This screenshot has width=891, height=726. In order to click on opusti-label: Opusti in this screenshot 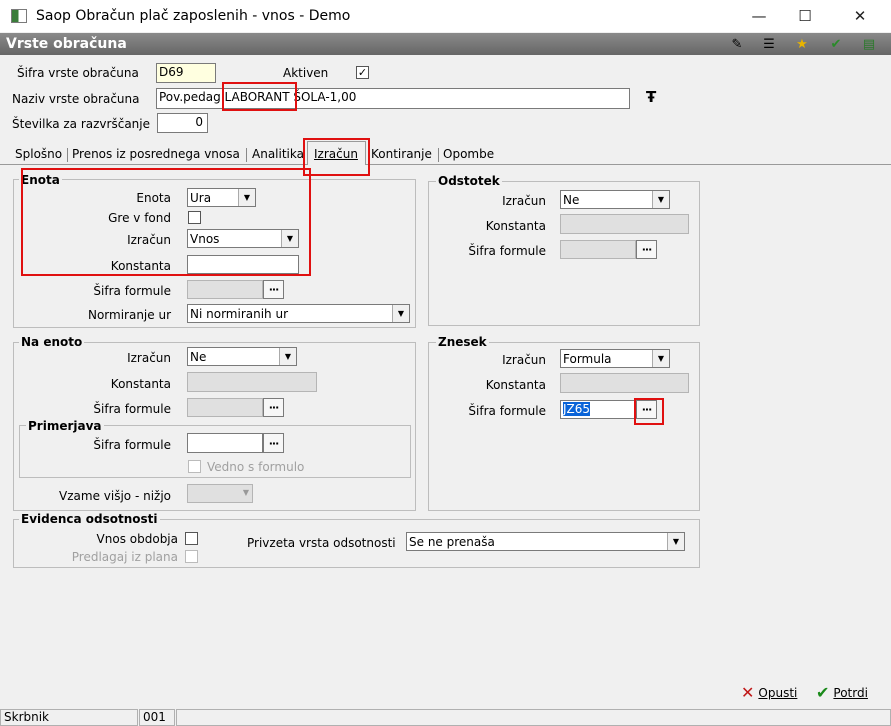, I will do `click(778, 692)`.